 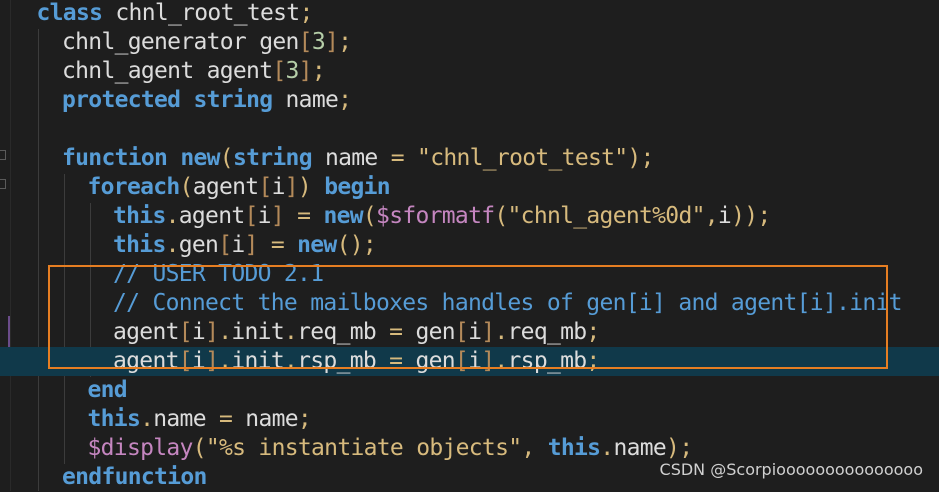 I want to click on code-token: class, so click(x=69, y=13).